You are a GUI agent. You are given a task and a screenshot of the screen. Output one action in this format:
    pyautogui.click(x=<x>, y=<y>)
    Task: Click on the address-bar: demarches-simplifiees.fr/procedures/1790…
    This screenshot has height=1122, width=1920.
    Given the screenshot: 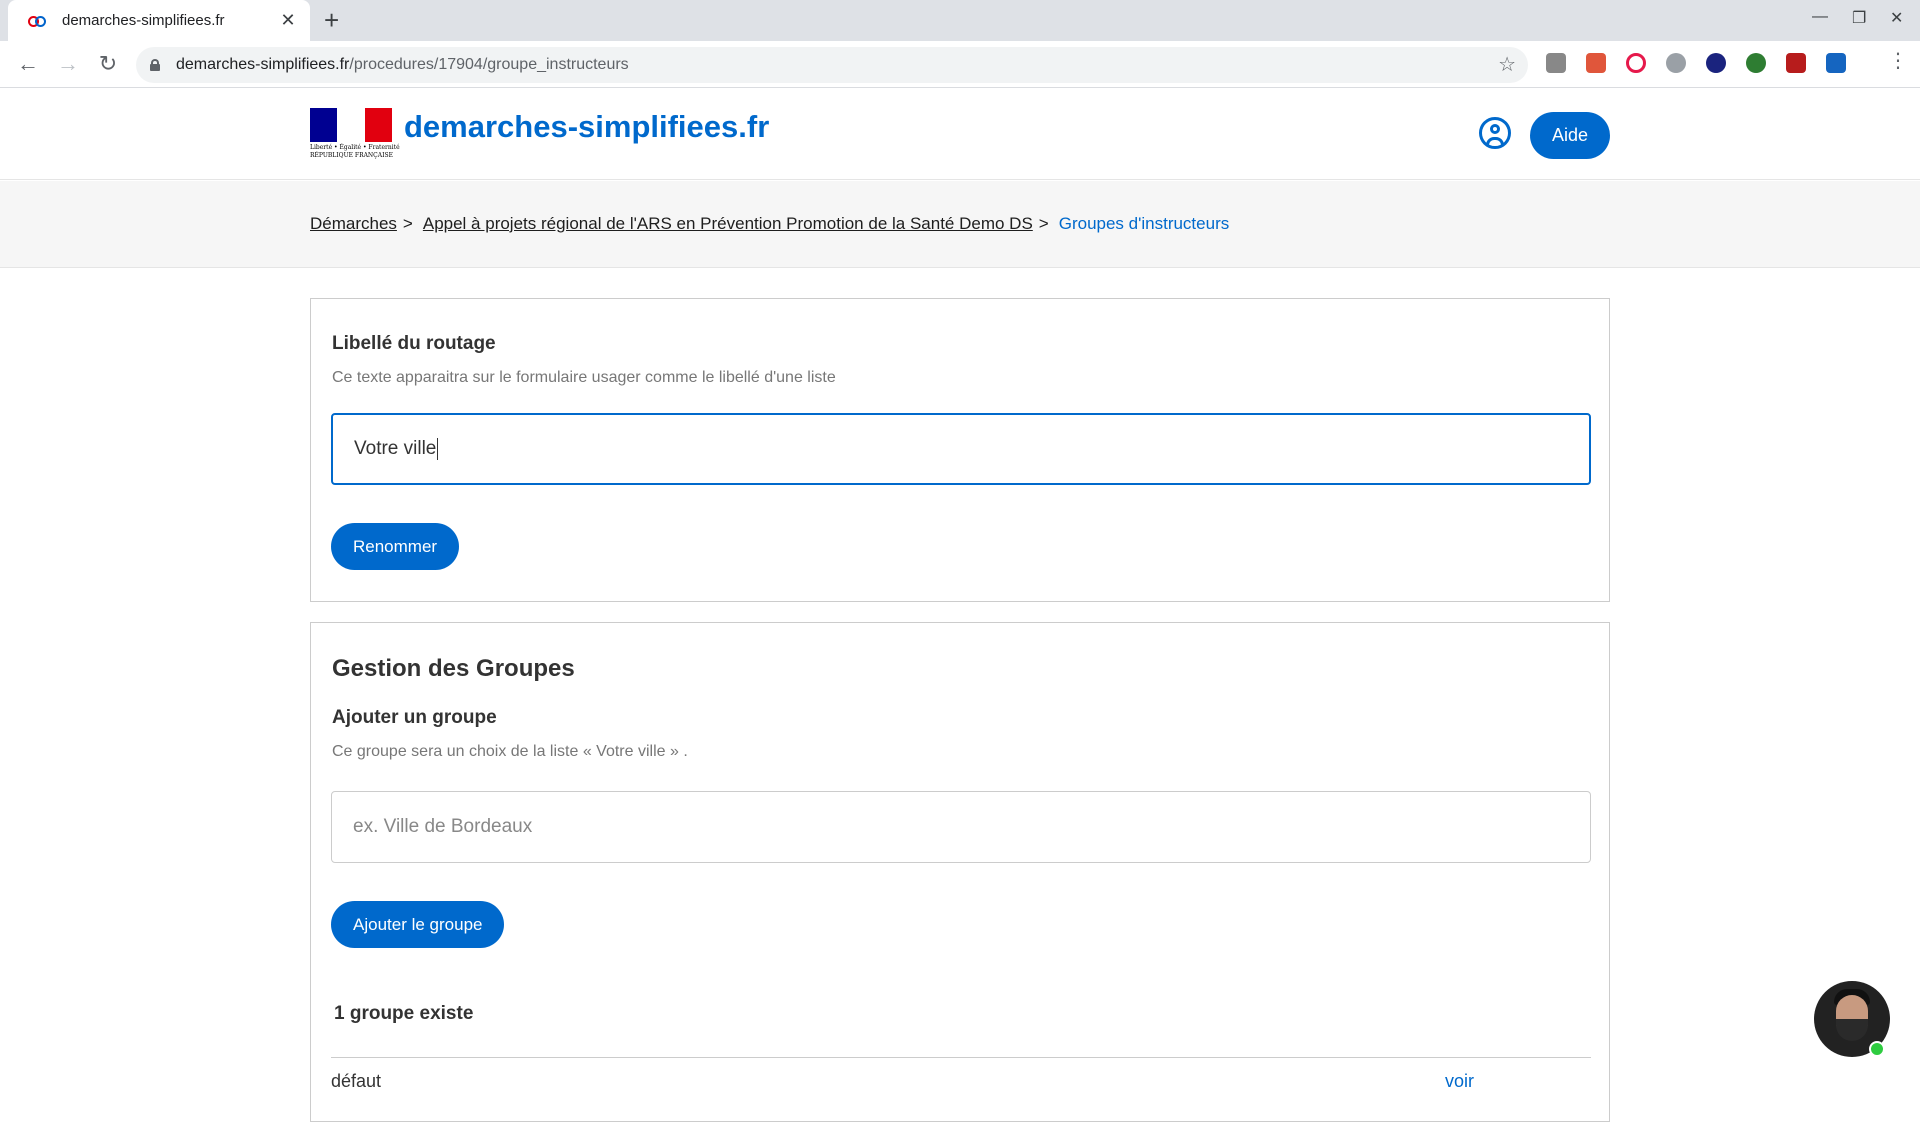 What is the action you would take?
    pyautogui.click(x=832, y=65)
    